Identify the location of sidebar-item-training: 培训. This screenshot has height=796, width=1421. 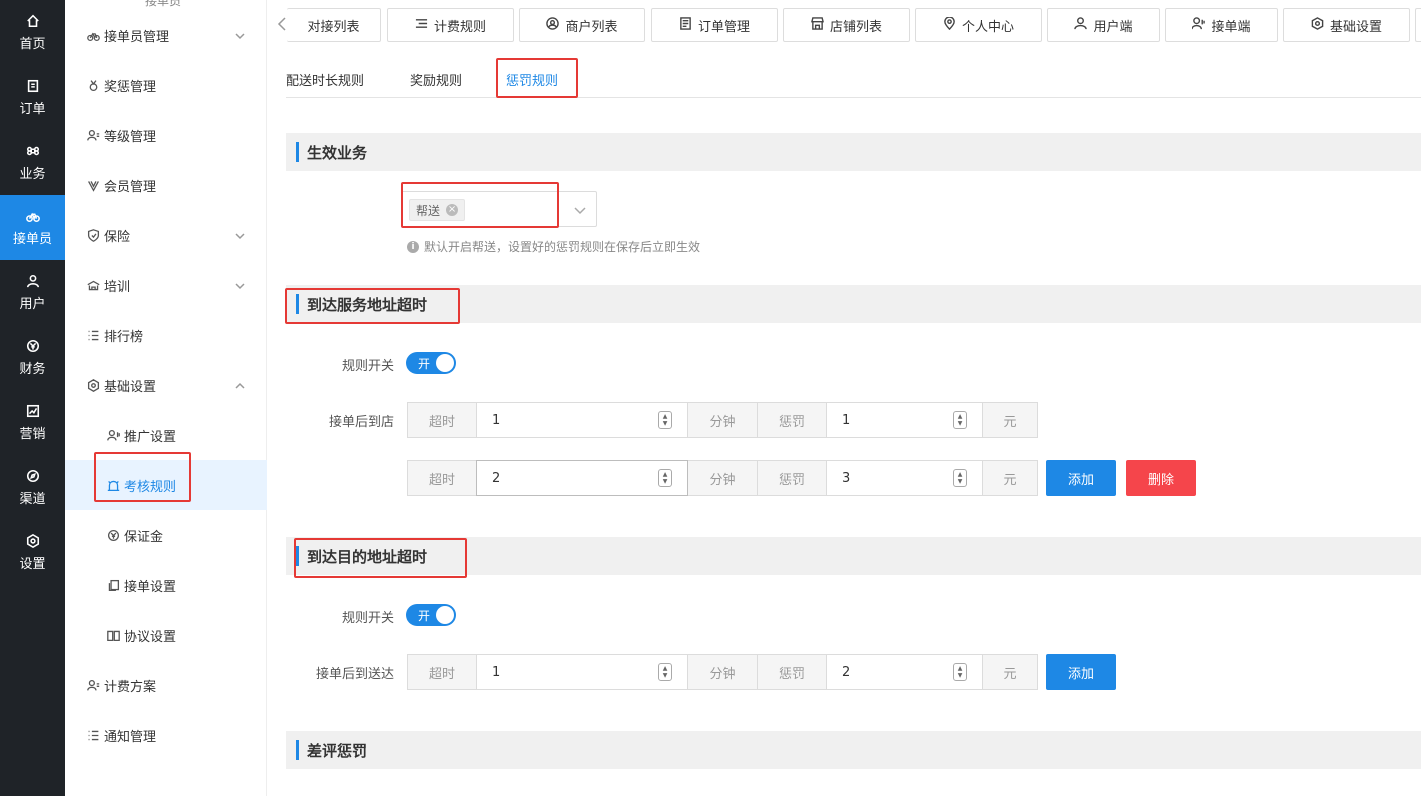
(166, 285).